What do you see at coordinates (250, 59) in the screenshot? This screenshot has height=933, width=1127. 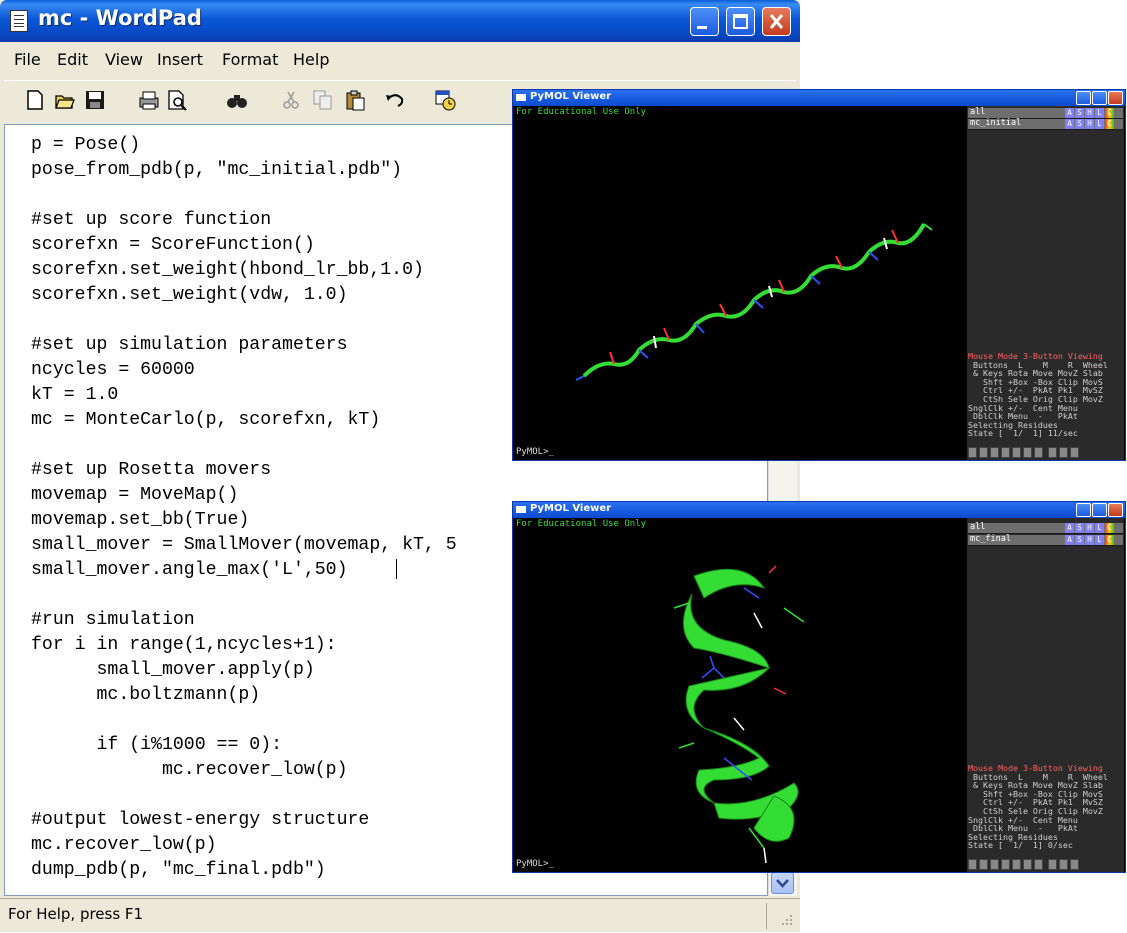 I see `menu-format: Format` at bounding box center [250, 59].